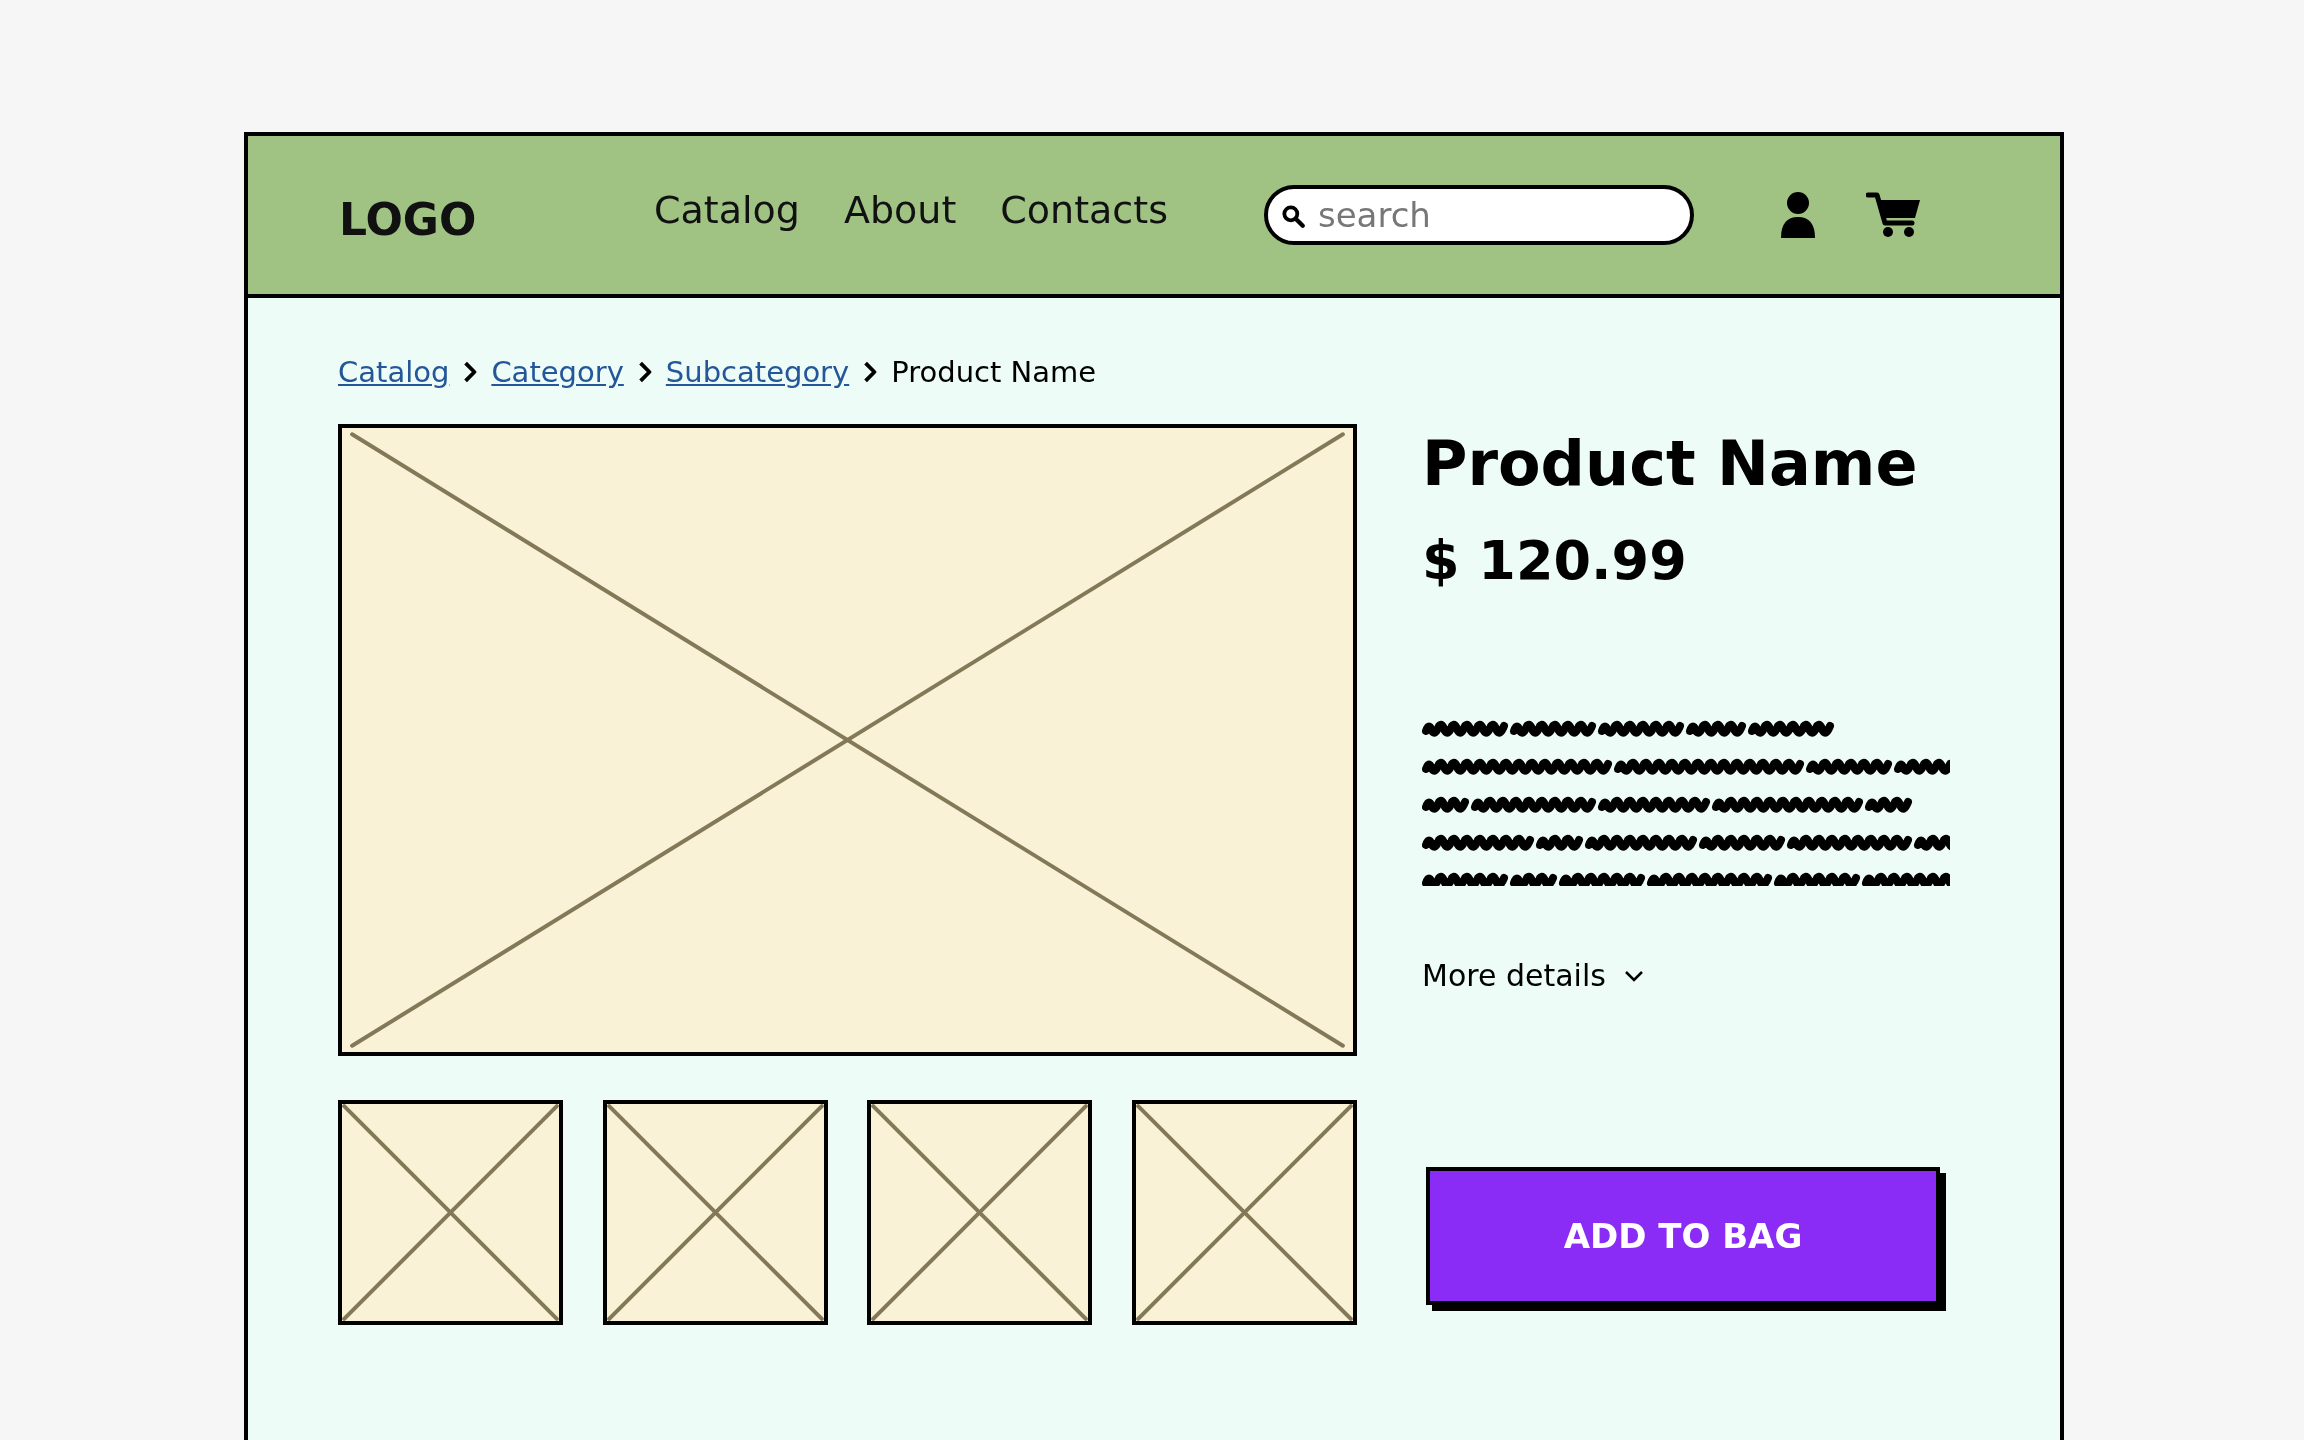 This screenshot has width=2304, height=1440. What do you see at coordinates (1533, 975) in the screenshot?
I see `more-details-toggle: More details` at bounding box center [1533, 975].